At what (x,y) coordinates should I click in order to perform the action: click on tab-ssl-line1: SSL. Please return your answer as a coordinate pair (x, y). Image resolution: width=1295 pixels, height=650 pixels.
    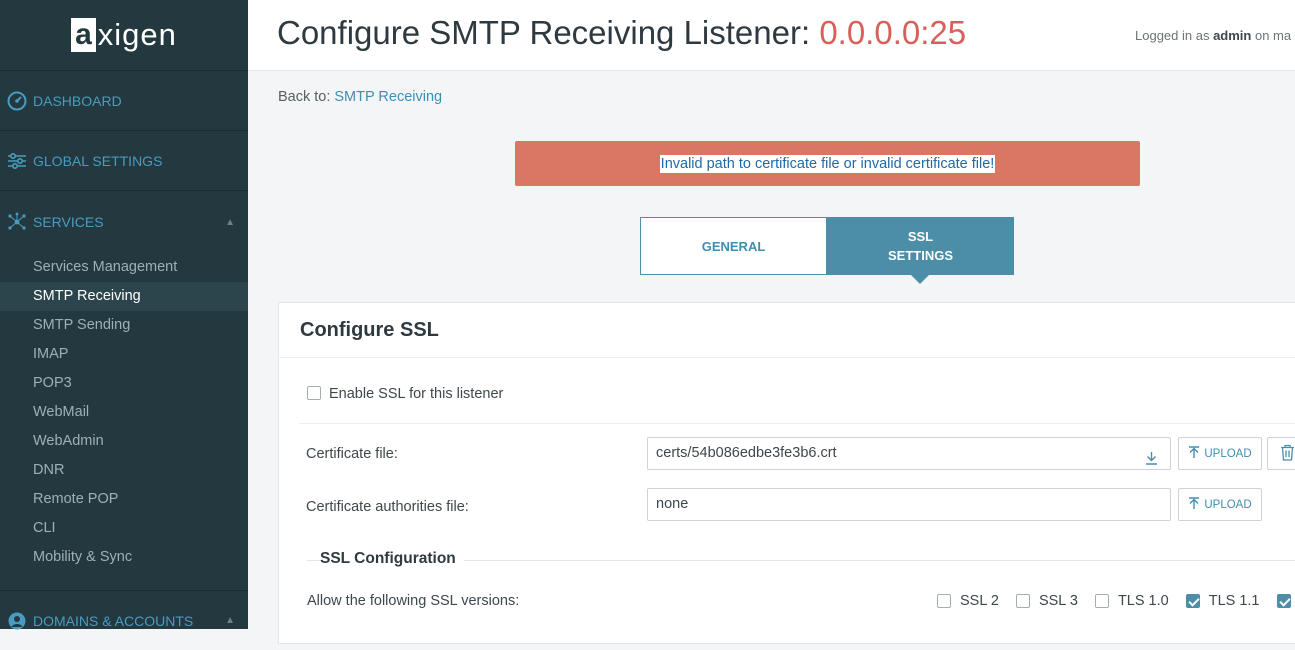
    Looking at the image, I should click on (920, 236).